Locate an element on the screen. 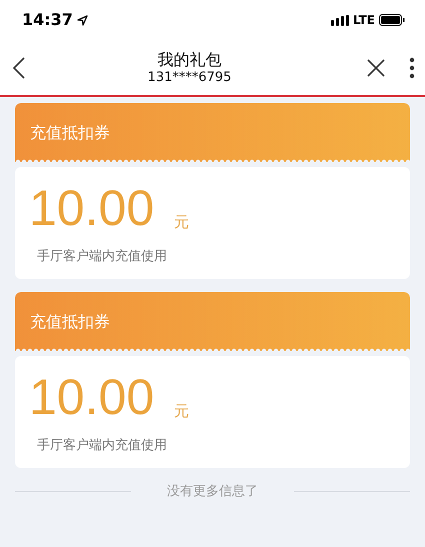 The image size is (425, 547). phone-number: 131****6795 is located at coordinates (190, 78).